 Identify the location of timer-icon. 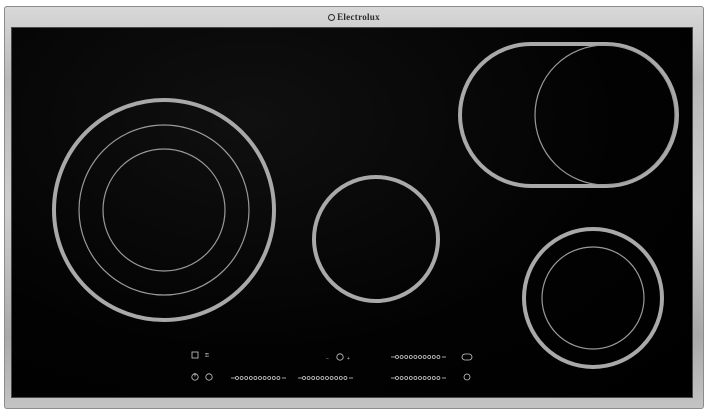
(340, 357).